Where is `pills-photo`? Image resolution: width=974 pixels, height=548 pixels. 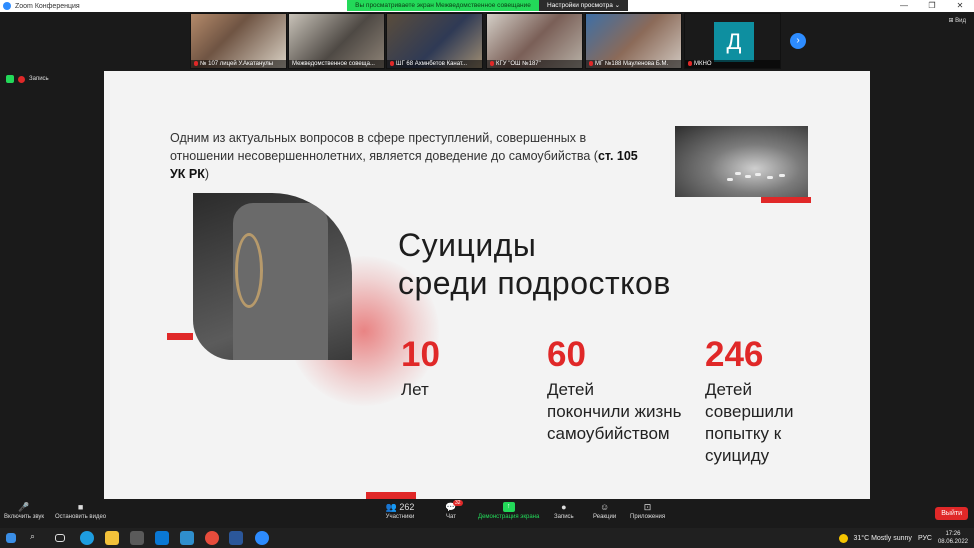 pills-photo is located at coordinates (741, 161).